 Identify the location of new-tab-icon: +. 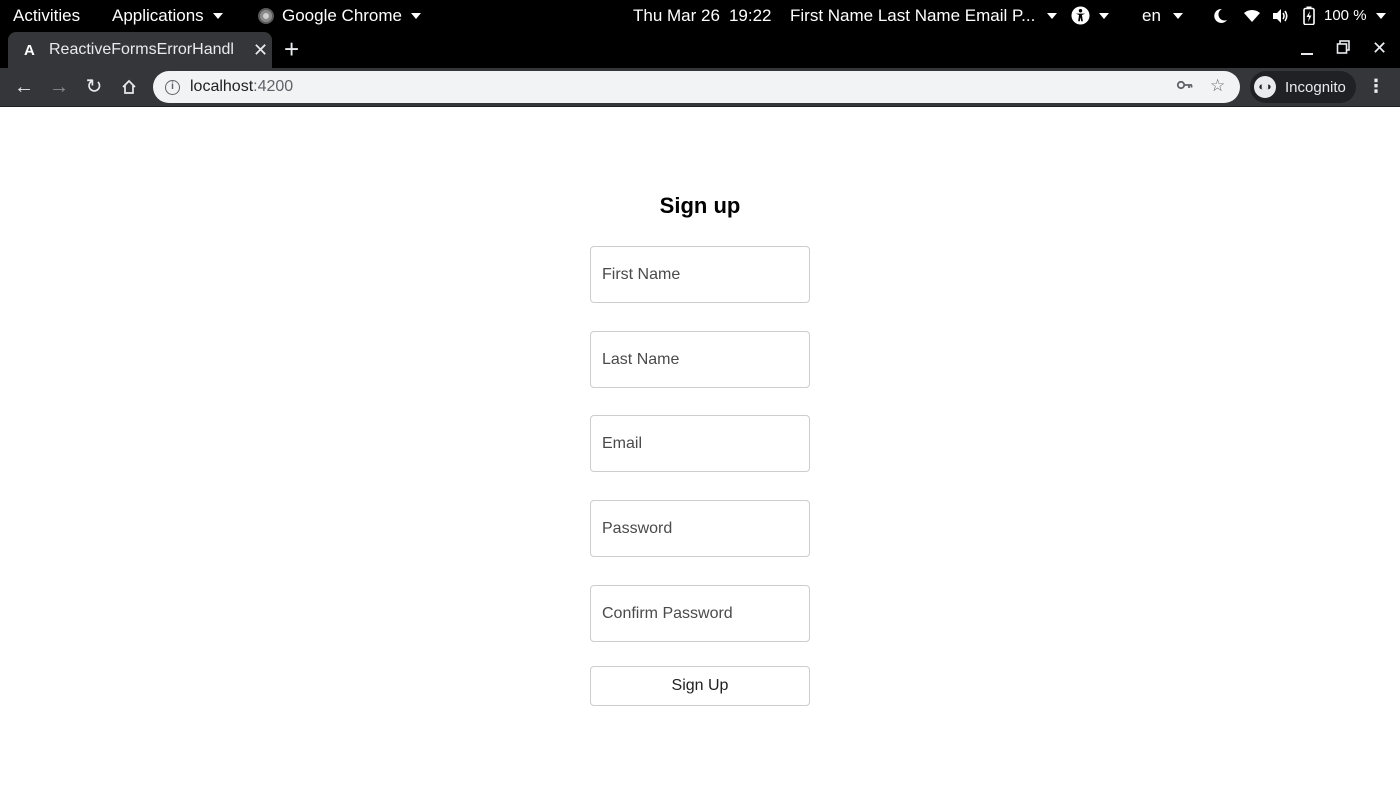
(291, 49).